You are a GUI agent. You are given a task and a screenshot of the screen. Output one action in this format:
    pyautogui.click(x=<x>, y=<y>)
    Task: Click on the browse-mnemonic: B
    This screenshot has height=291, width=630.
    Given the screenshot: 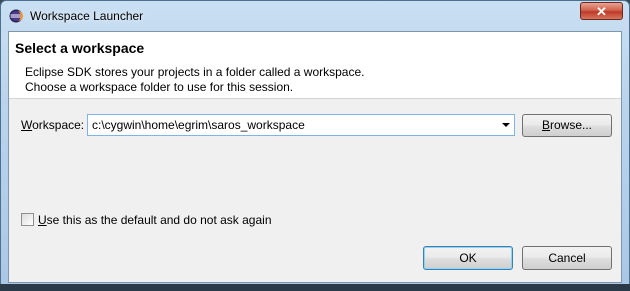 What is the action you would take?
    pyautogui.click(x=545, y=125)
    